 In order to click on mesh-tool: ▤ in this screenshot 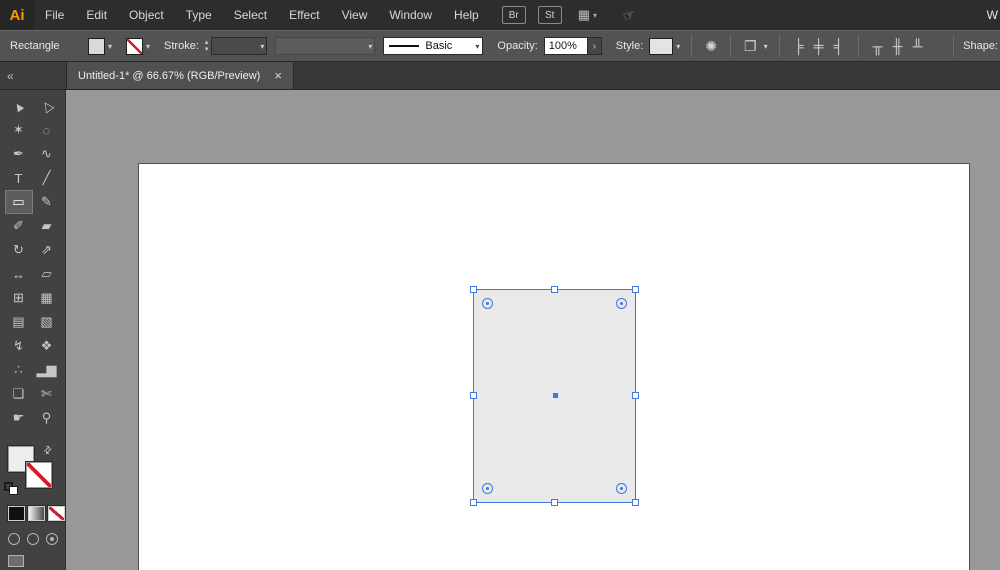, I will do `click(19, 322)`.